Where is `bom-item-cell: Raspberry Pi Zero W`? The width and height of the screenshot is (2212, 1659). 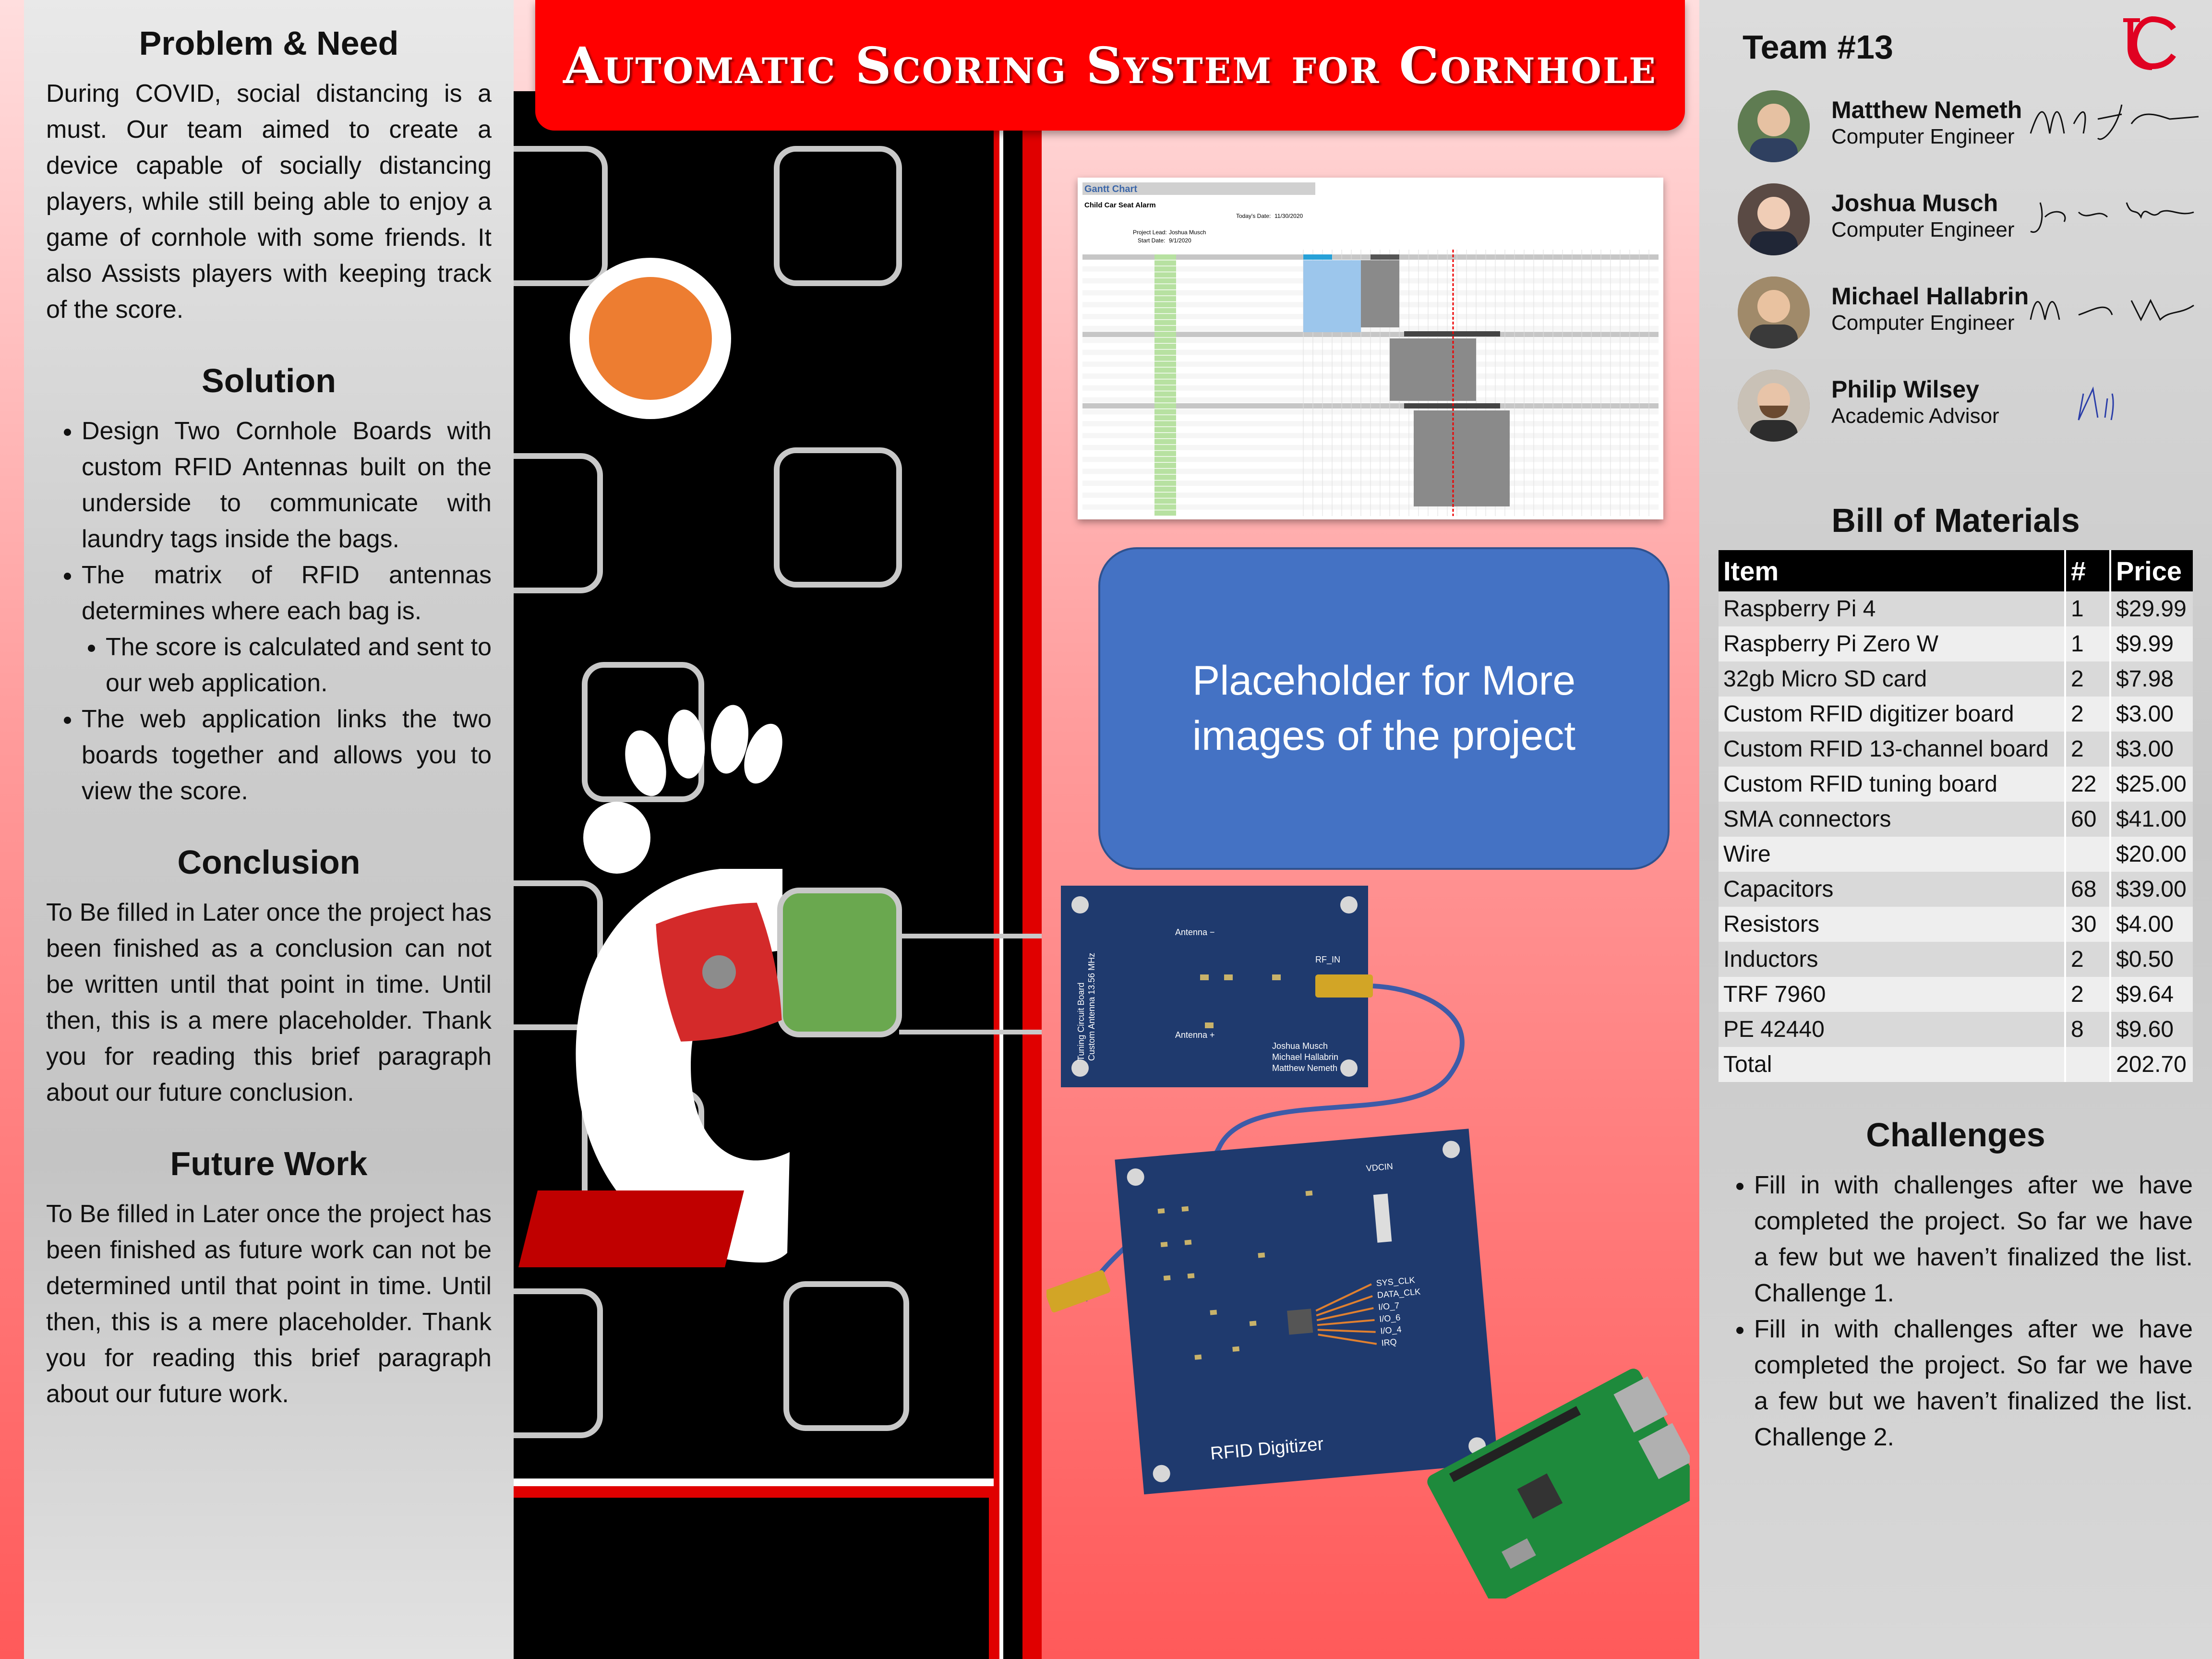
bom-item-cell: Raspberry Pi Zero W is located at coordinates (1892, 644).